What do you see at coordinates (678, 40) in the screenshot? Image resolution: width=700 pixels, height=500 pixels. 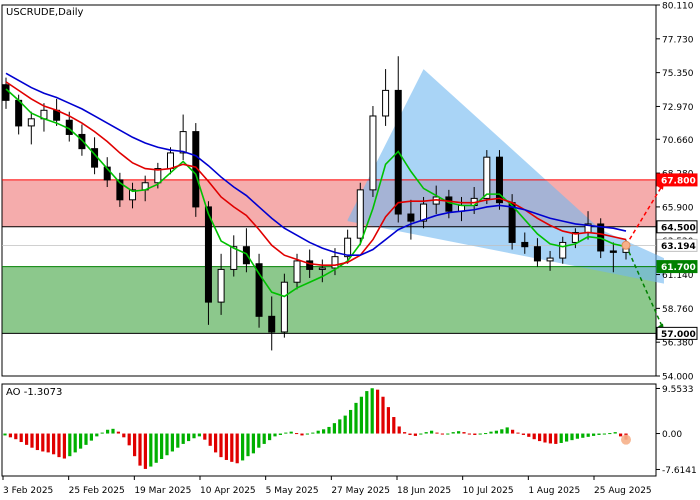 I see `y-tick-label: 77.730` at bounding box center [678, 40].